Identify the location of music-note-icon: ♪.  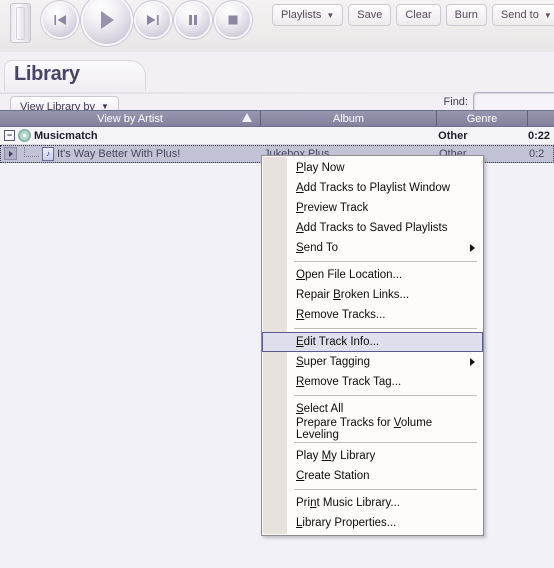
(48, 153).